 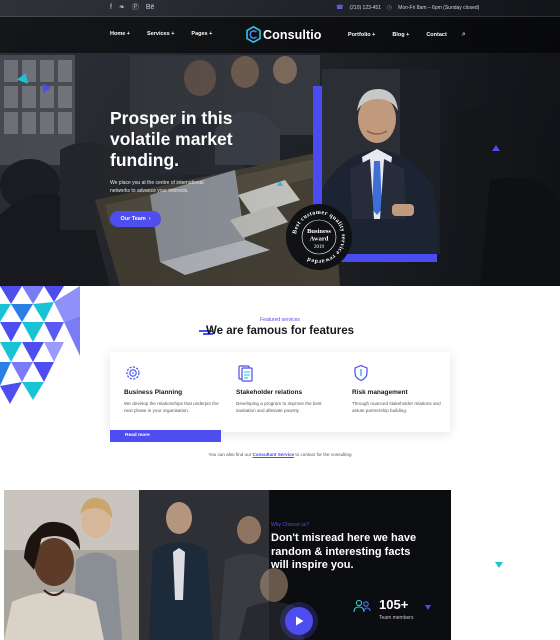 What do you see at coordinates (361, 35) in the screenshot?
I see `nav-item-portfolio: Portfolio +` at bounding box center [361, 35].